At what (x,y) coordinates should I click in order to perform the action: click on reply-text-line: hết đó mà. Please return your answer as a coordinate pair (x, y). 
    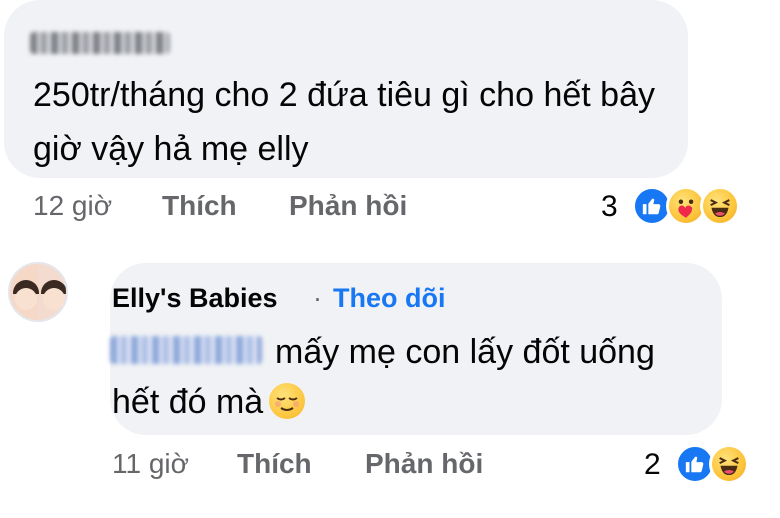
    Looking at the image, I should click on (209, 402).